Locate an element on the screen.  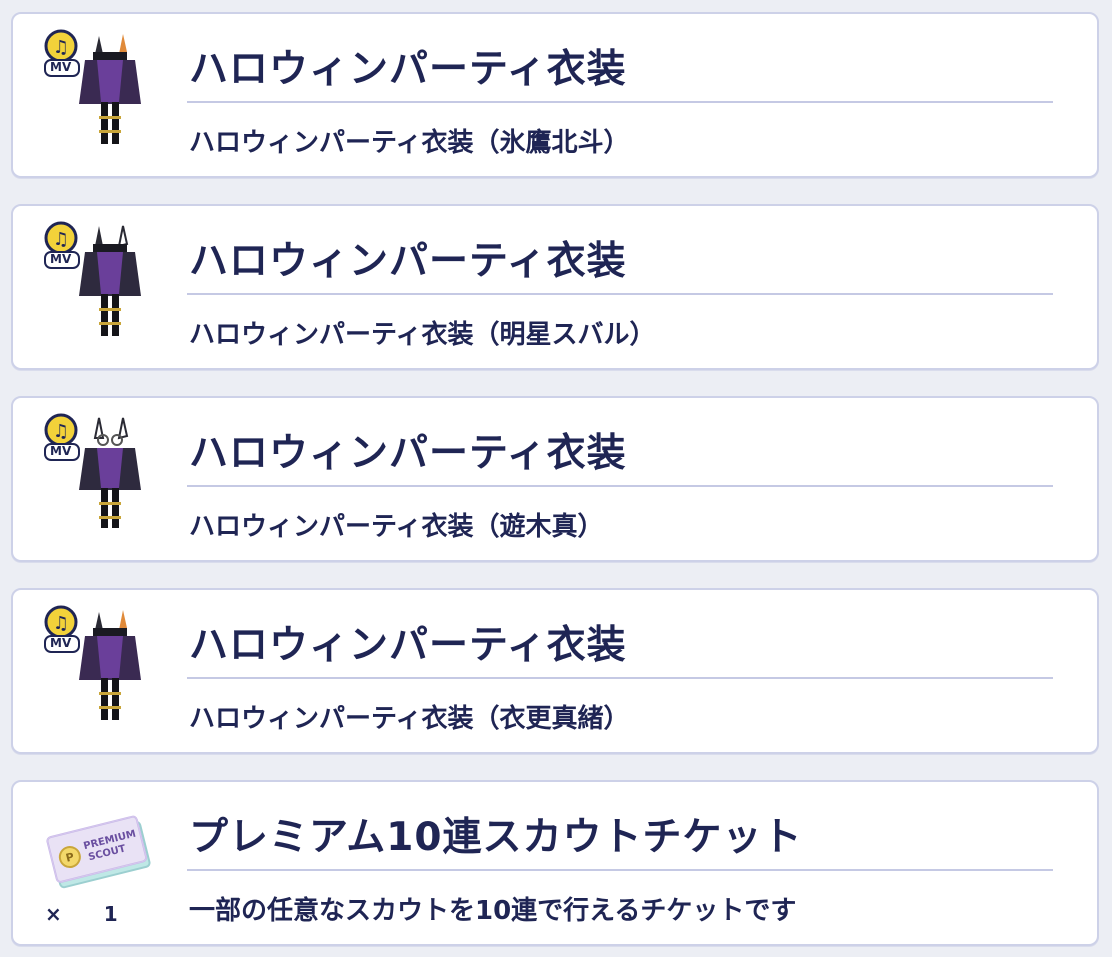
reward-description: 一部の任意なスカウトを10連で行えるチケットです is located at coordinates (493, 911).